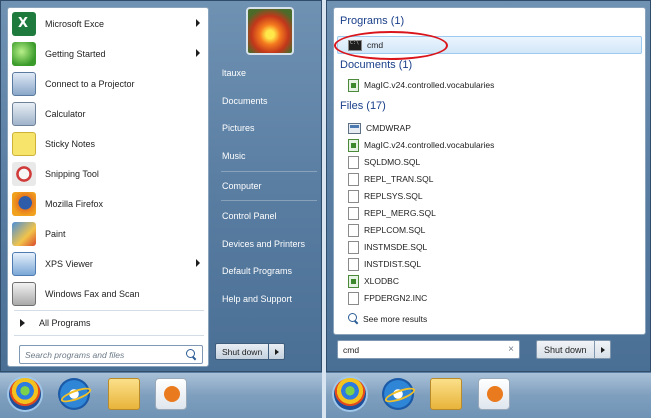 The height and width of the screenshot is (418, 651). I want to click on snipping-tool-icon, so click(24, 173).